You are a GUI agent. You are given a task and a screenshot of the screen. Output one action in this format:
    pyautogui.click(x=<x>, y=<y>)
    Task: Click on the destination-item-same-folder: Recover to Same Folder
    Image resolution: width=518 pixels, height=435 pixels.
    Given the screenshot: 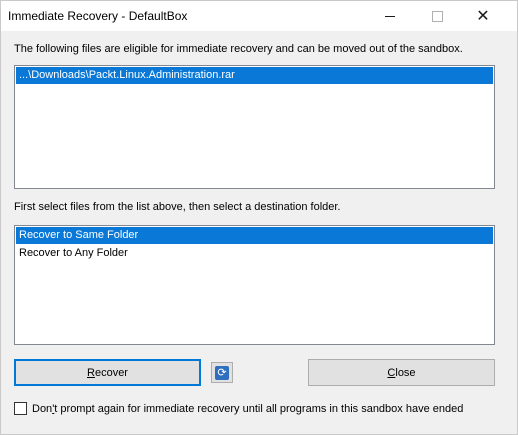 What is the action you would take?
    pyautogui.click(x=254, y=235)
    